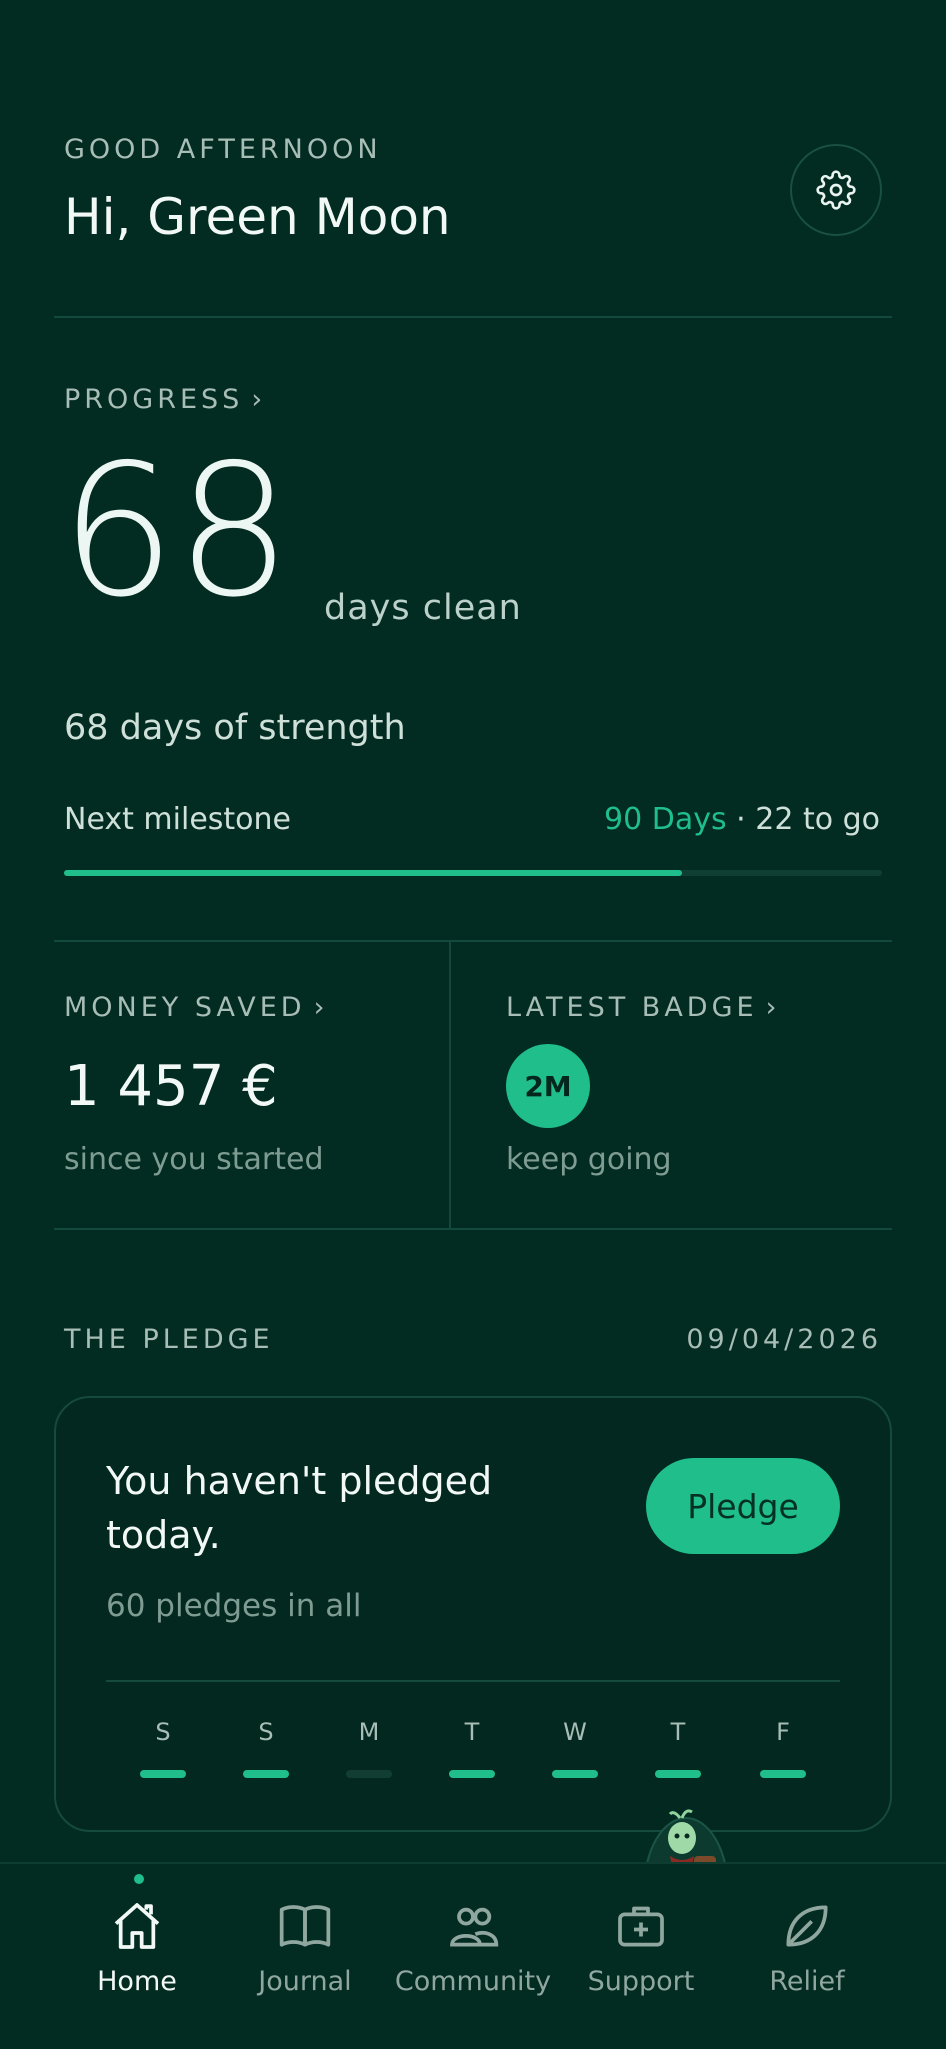 The width and height of the screenshot is (946, 2049). I want to click on pledge-day-letter: W, so click(575, 1732).